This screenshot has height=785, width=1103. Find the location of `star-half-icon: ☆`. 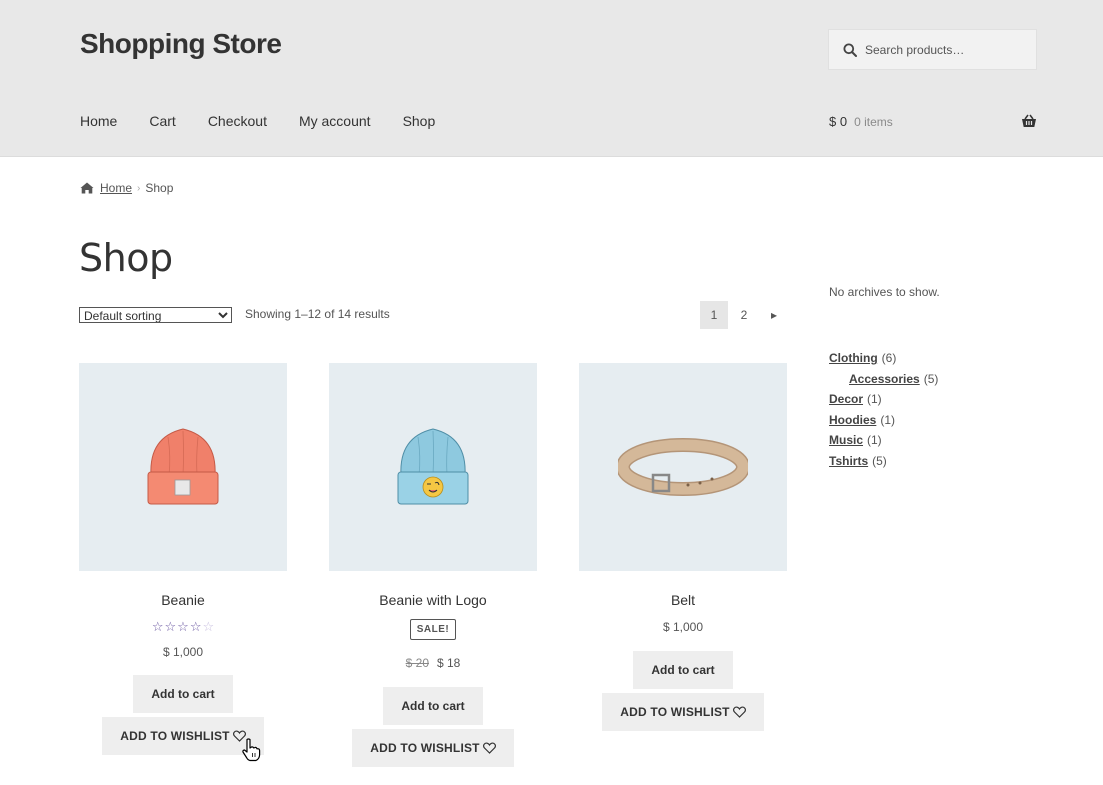

star-half-icon: ☆ is located at coordinates (195, 626).